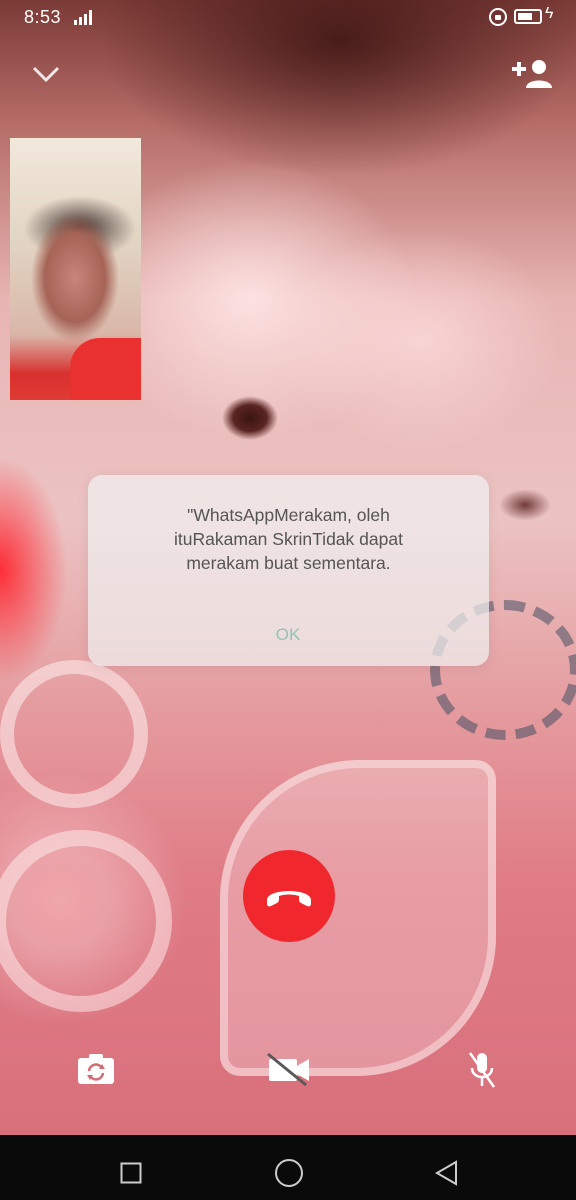 The height and width of the screenshot is (1200, 576). Describe the element at coordinates (85, 17) in the screenshot. I see `signal-icon` at that location.